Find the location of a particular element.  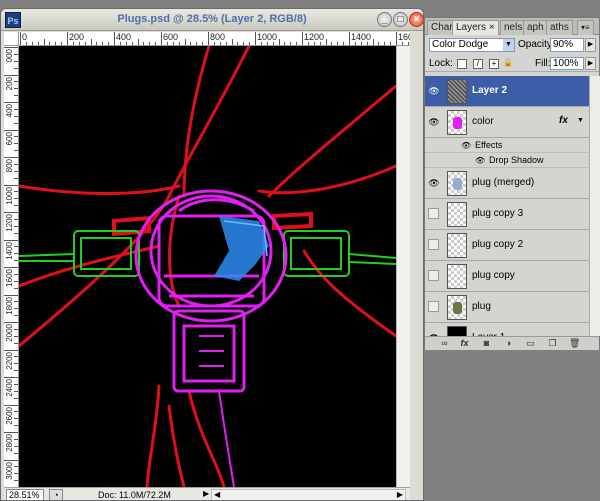

layers-scrollbar is located at coordinates (594, 206).